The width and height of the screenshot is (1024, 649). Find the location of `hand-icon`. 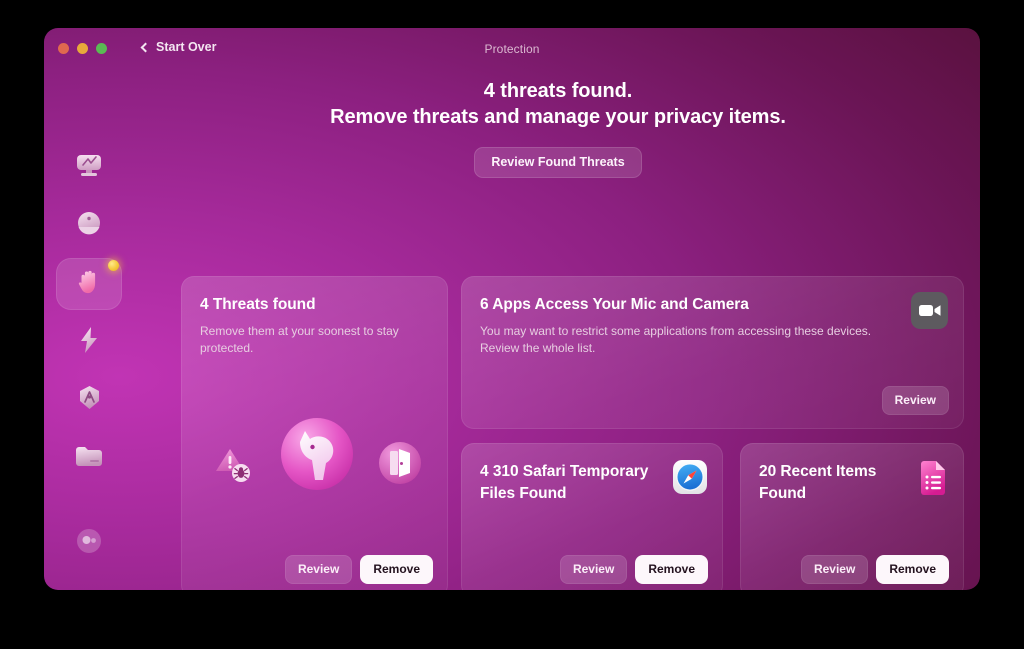

hand-icon is located at coordinates (89, 284).